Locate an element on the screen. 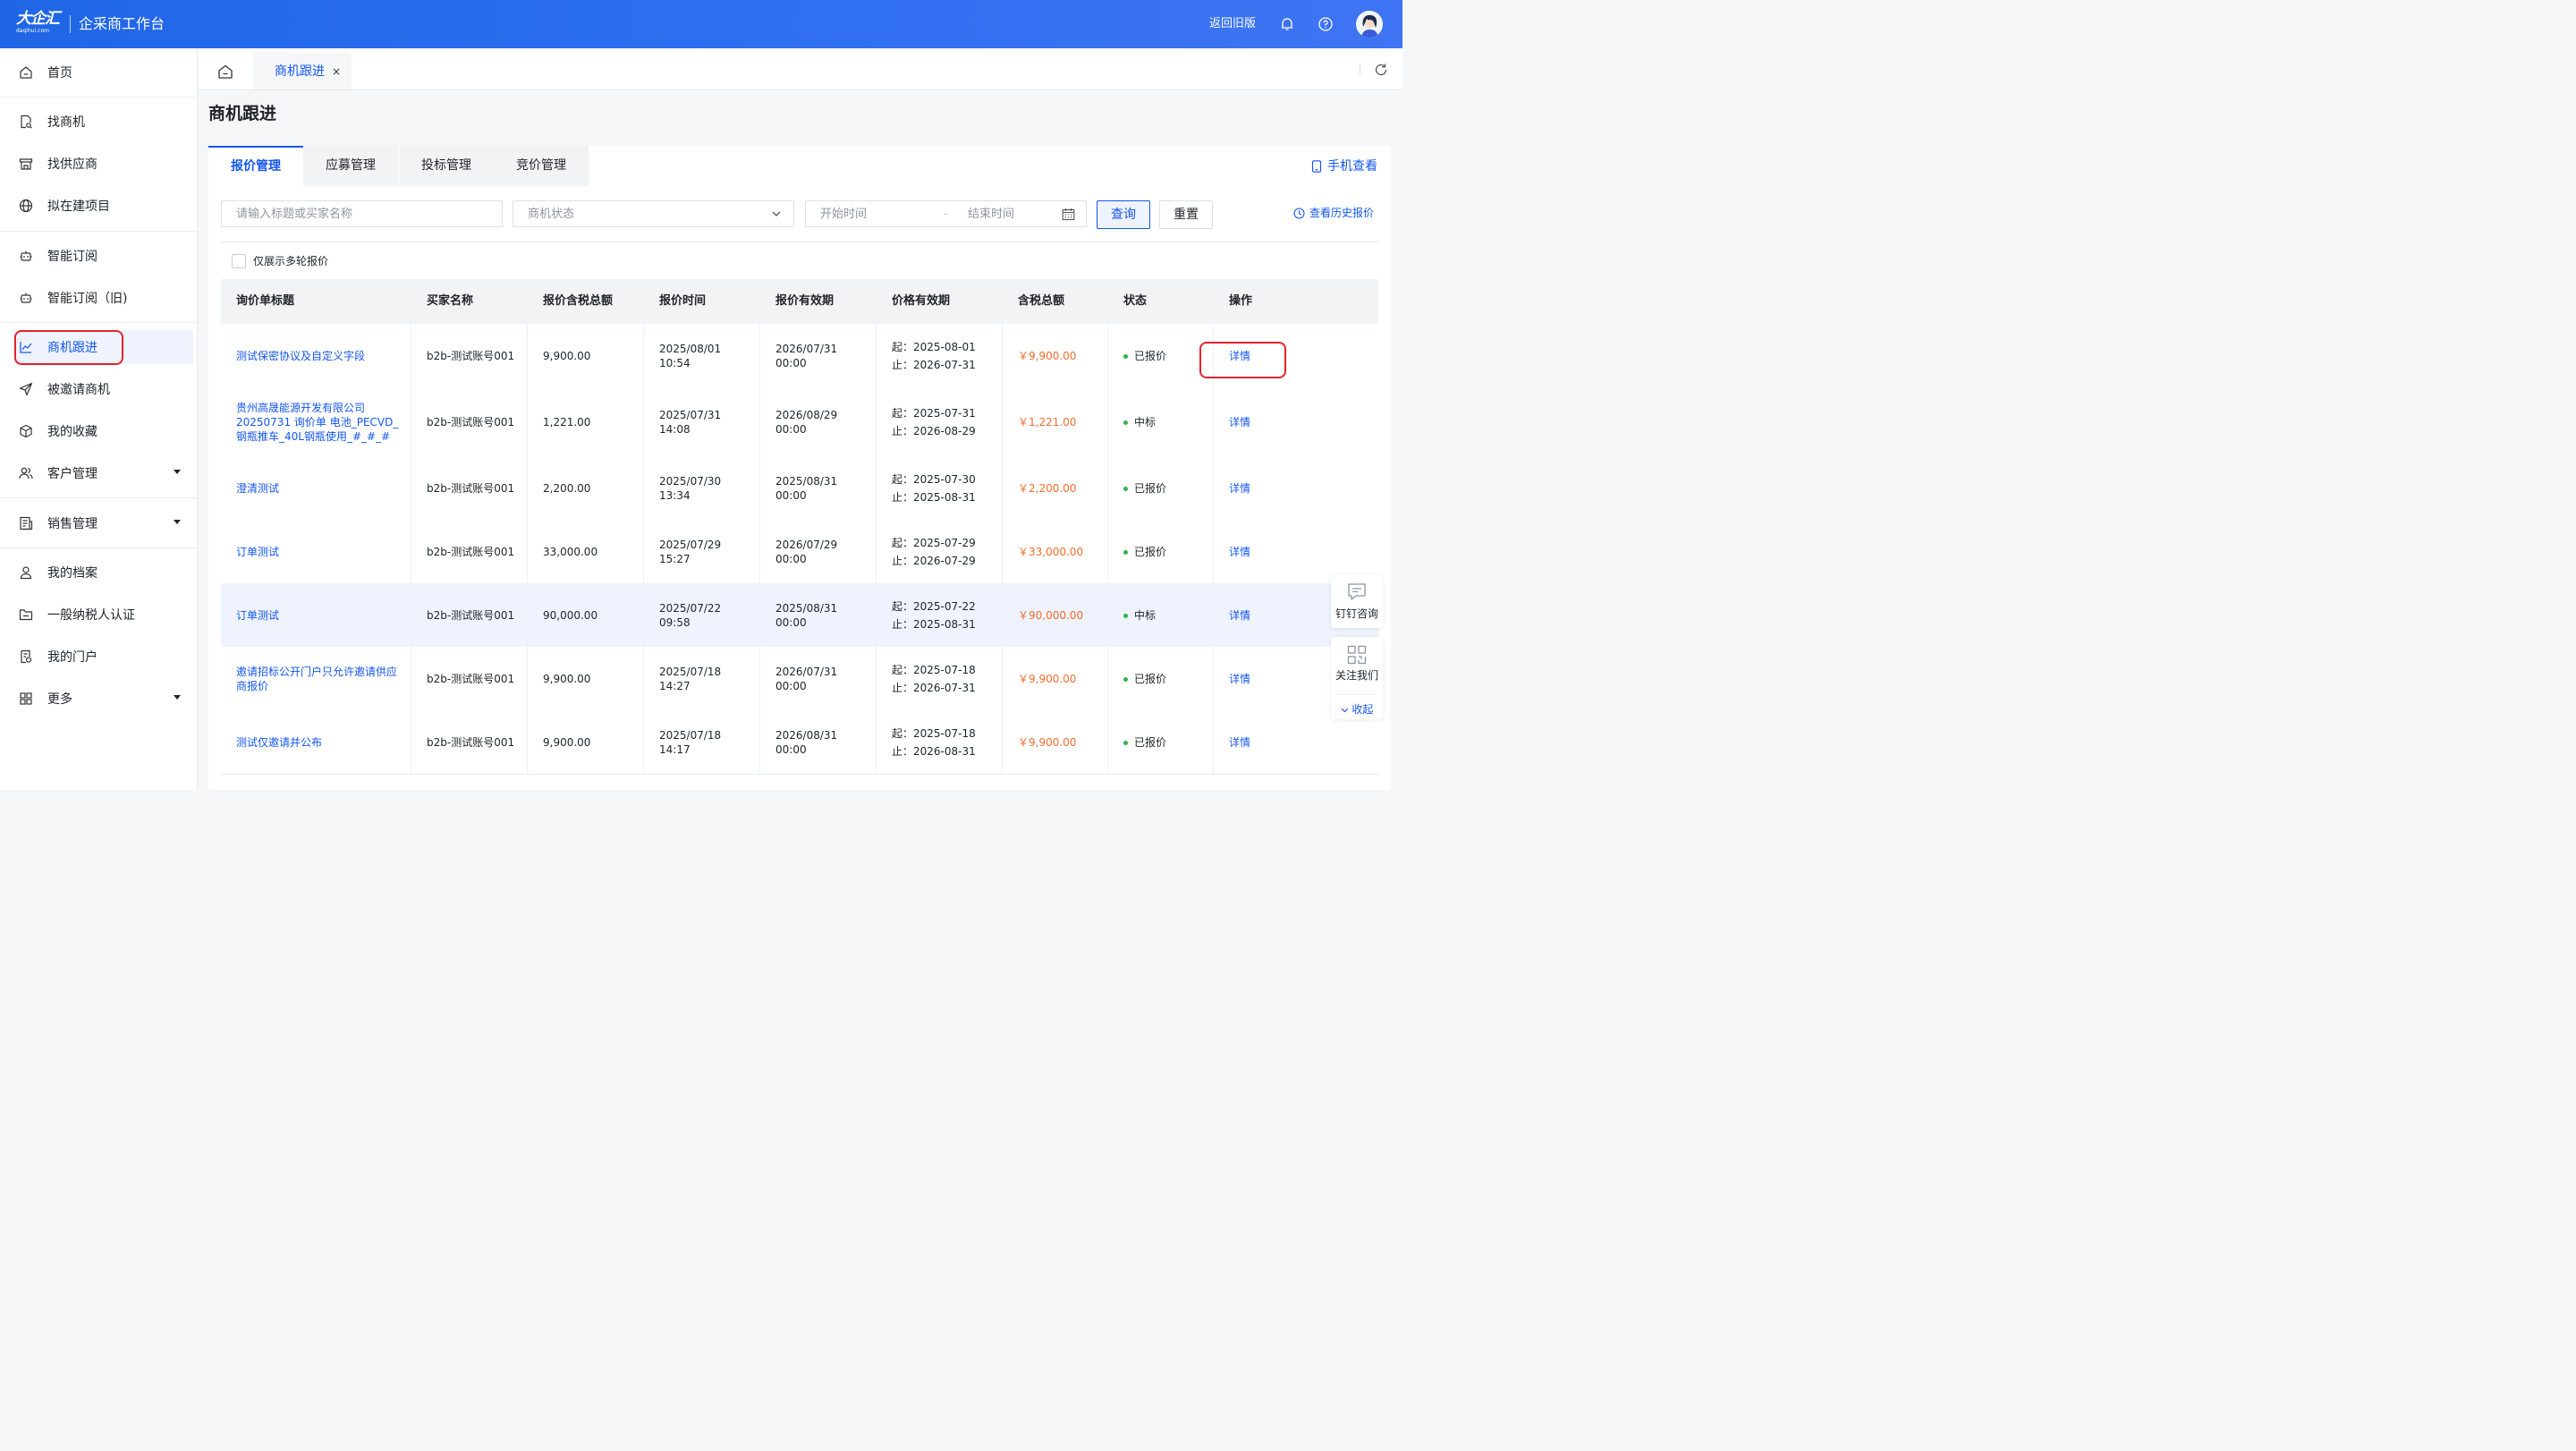 The height and width of the screenshot is (1451, 2576). history-quotes-link: 查看历史报价 is located at coordinates (1333, 213).